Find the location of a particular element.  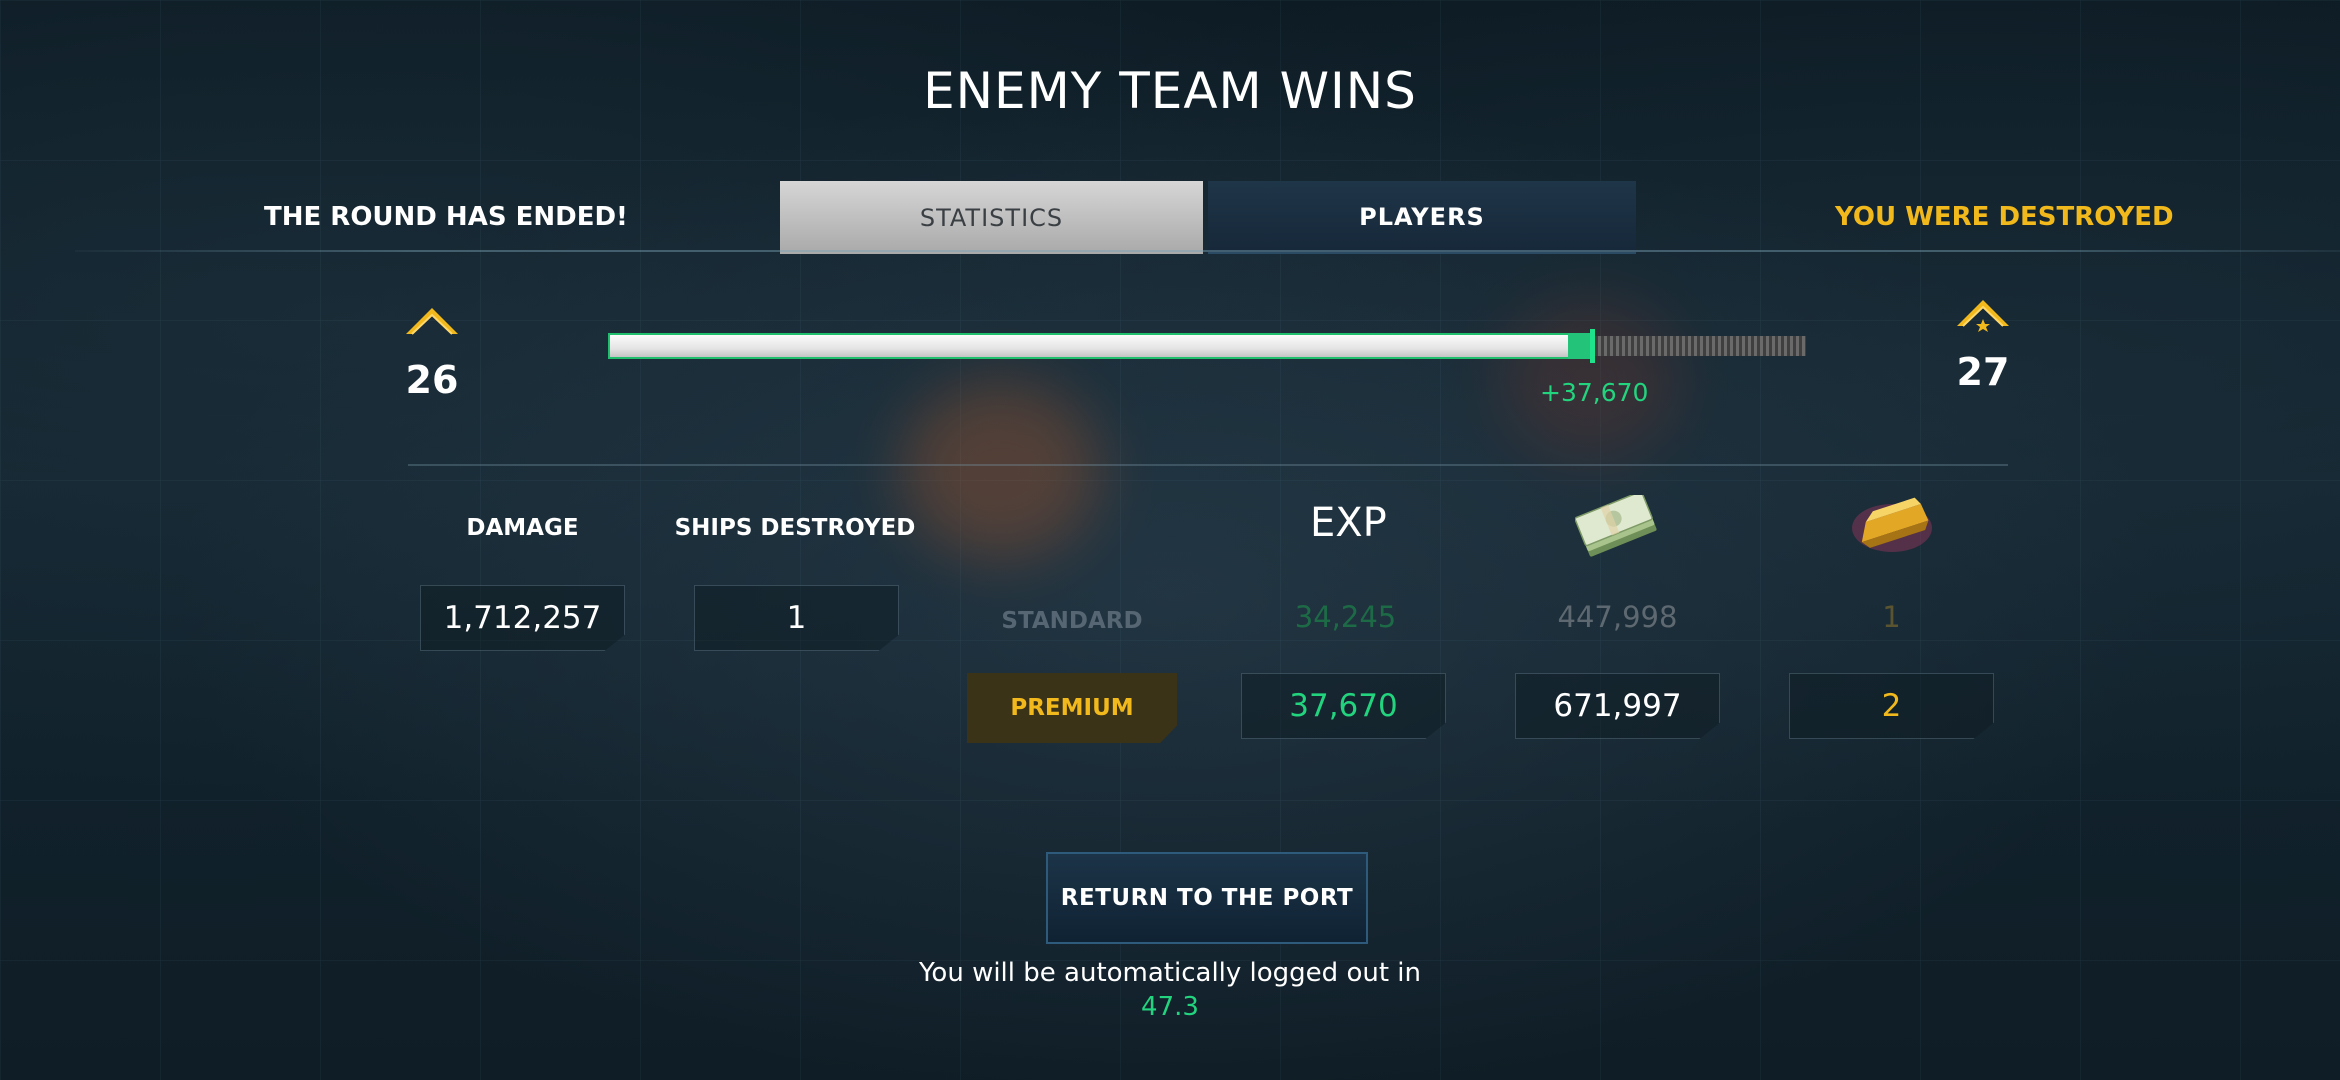

progress-gain is located at coordinates (1579, 346).